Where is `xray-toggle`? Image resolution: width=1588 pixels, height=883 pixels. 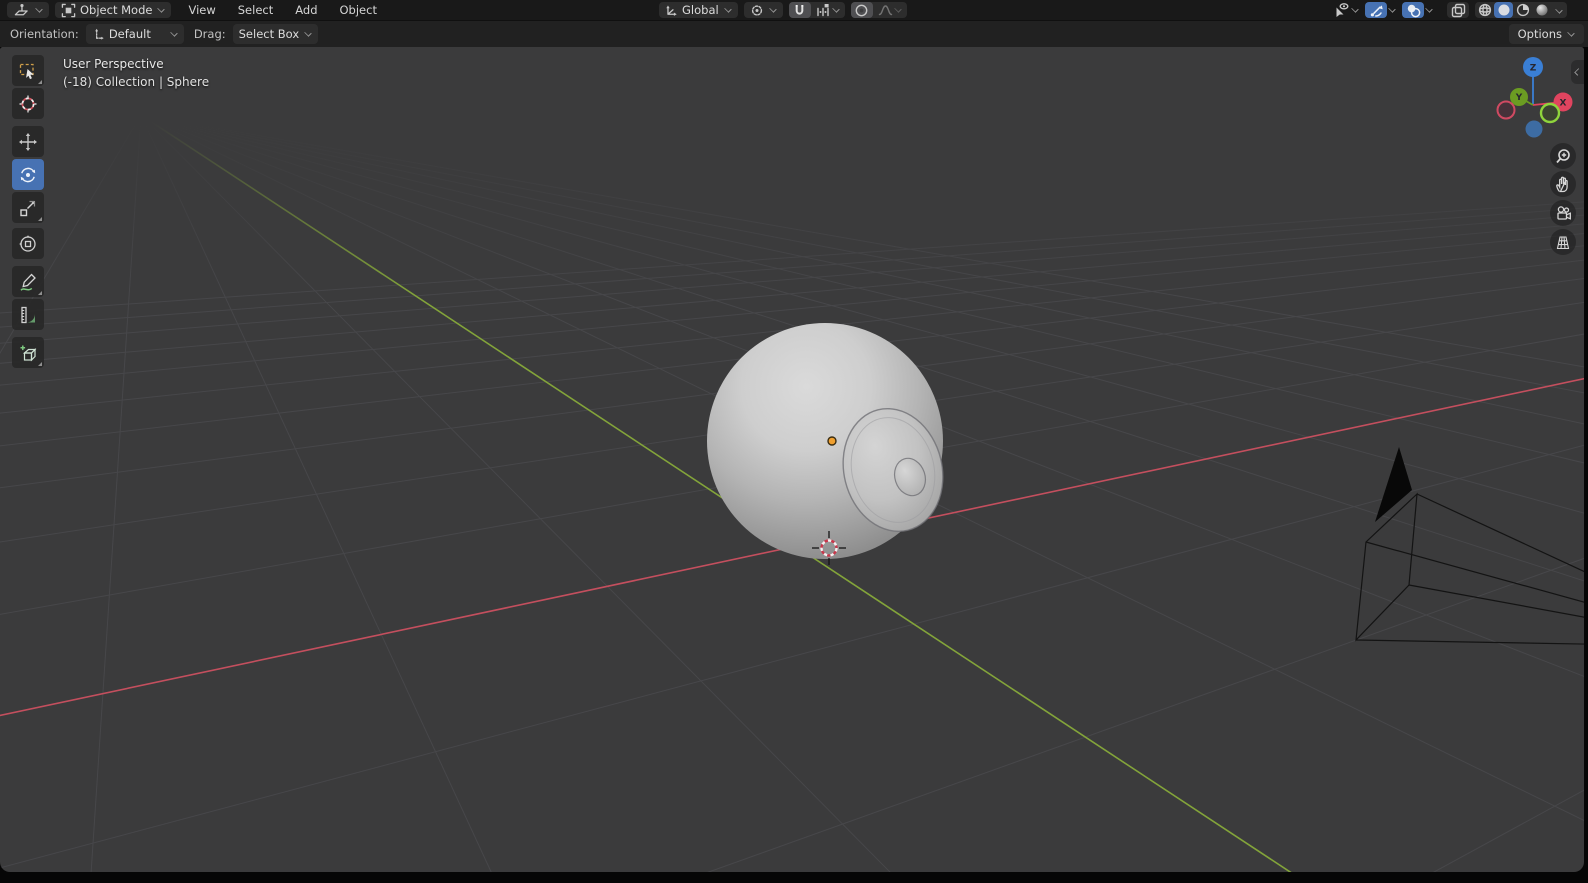
xray-toggle is located at coordinates (1458, 10).